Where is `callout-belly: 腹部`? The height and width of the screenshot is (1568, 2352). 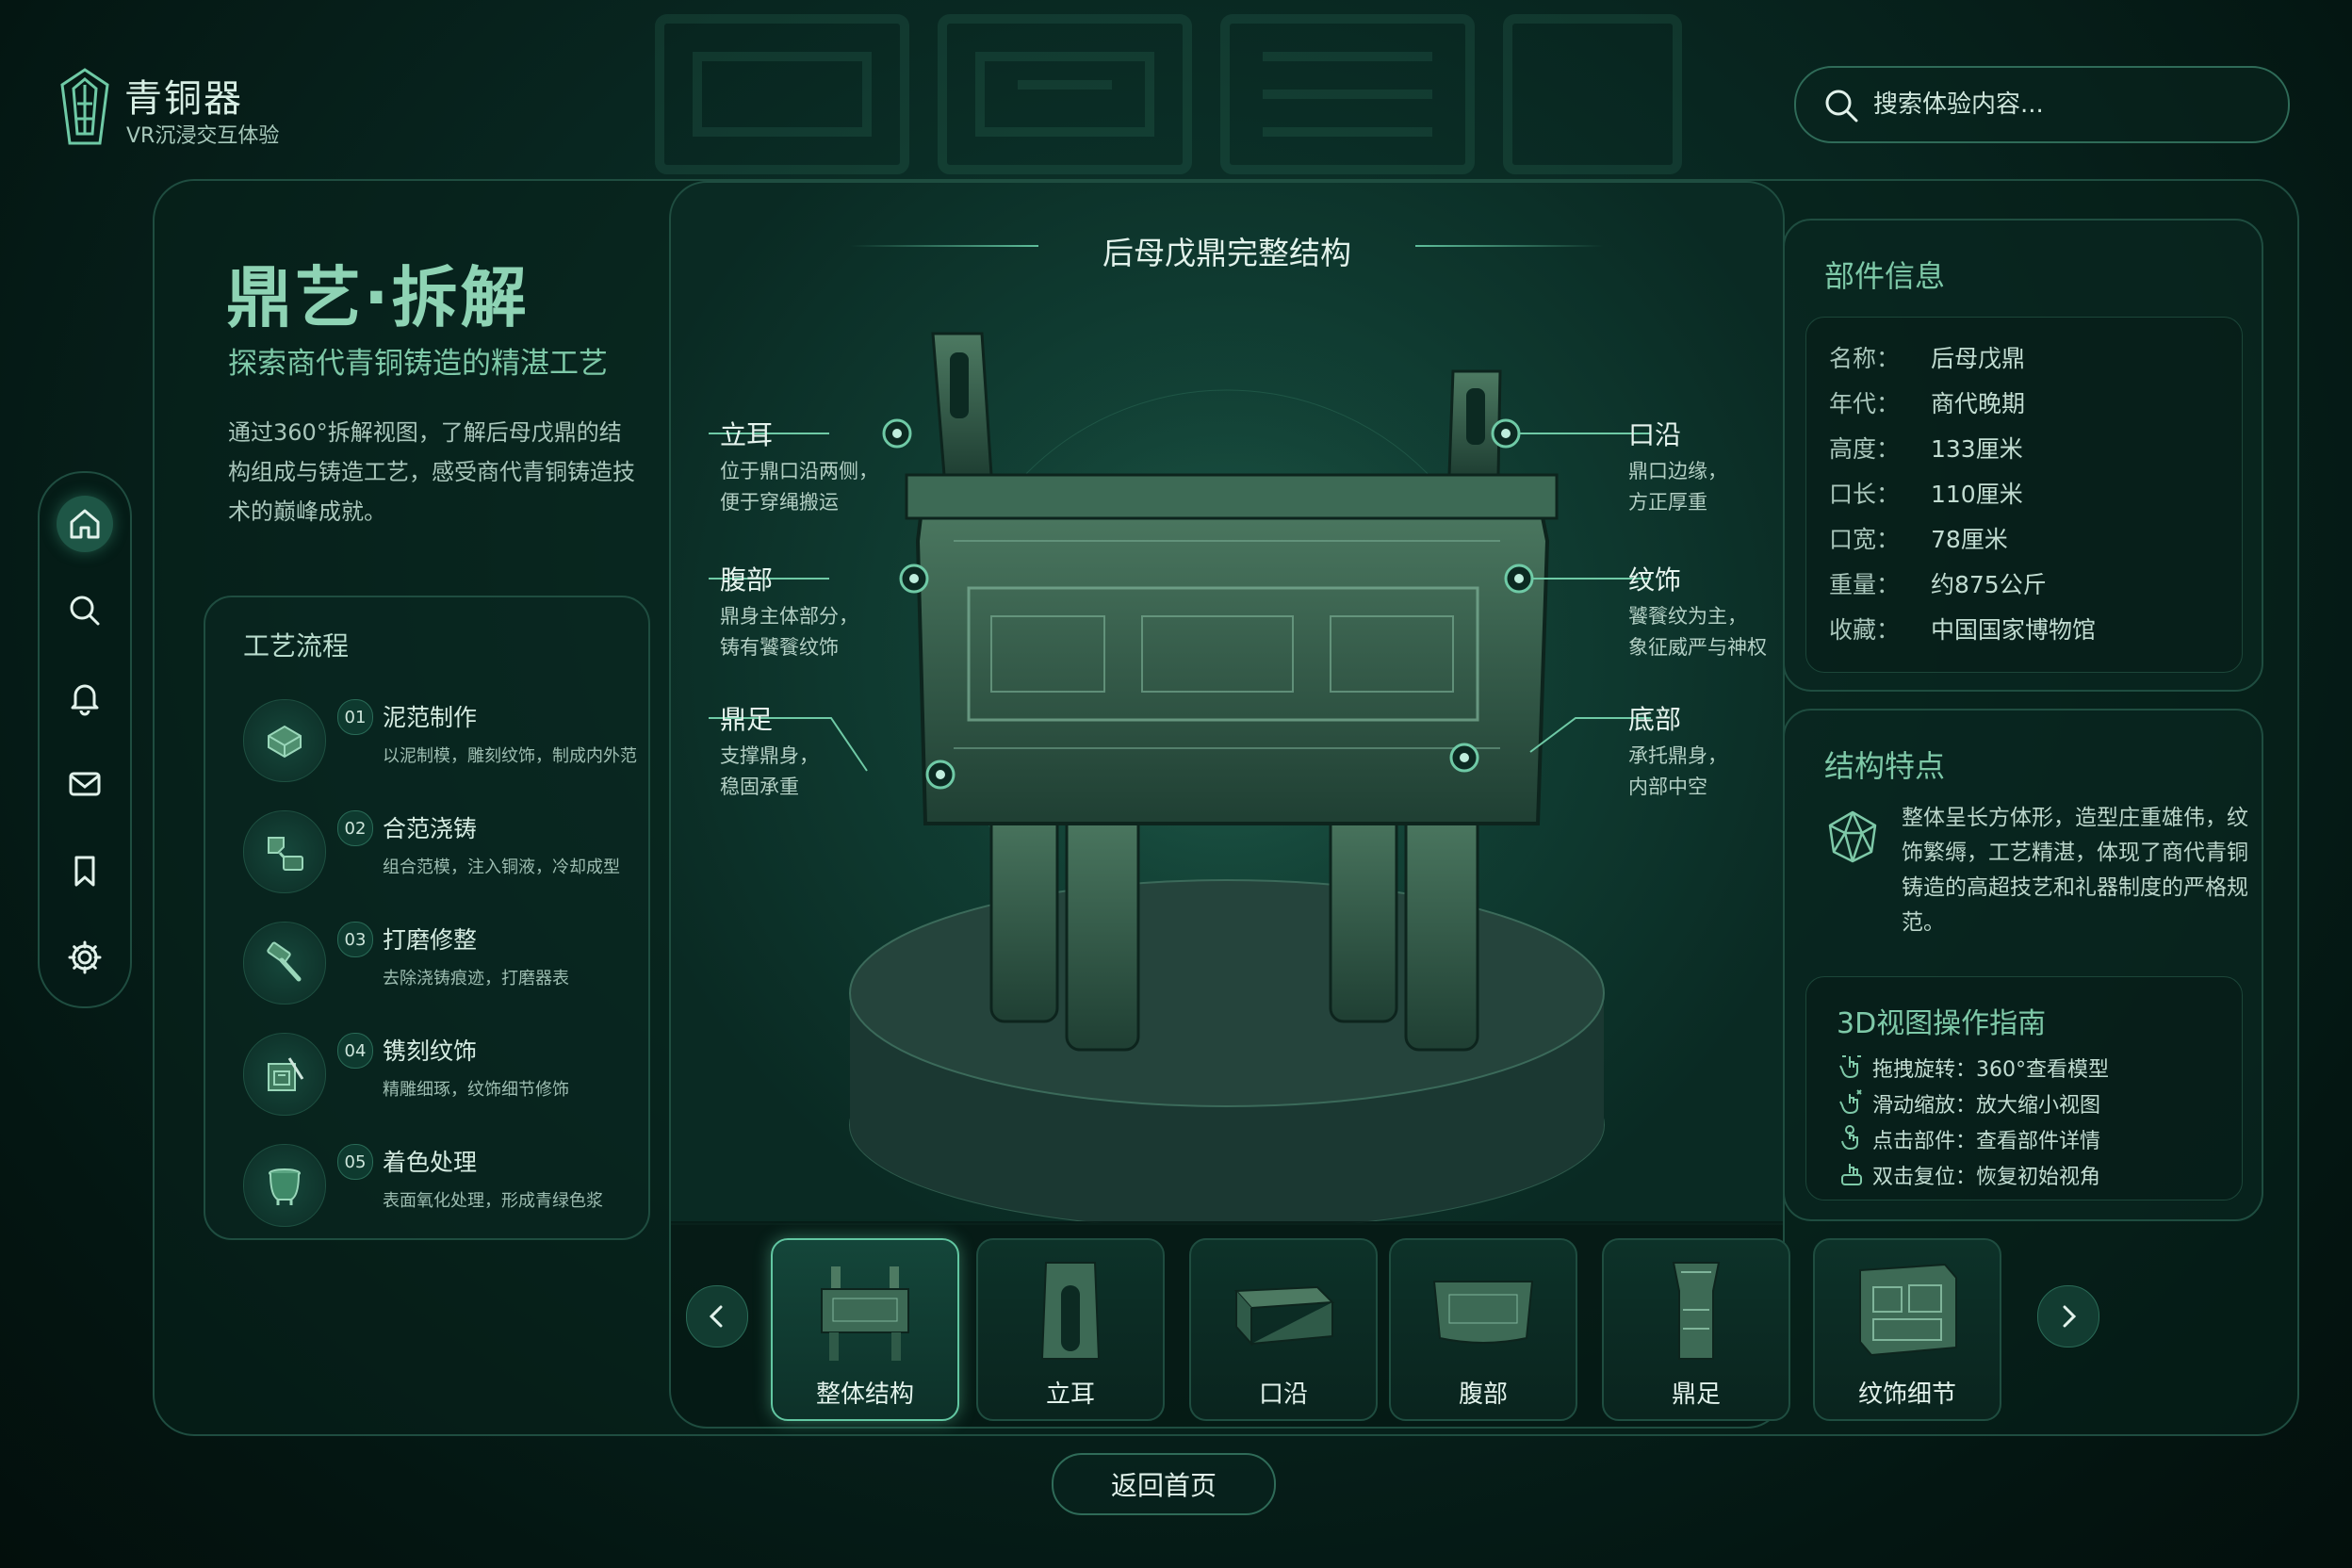 callout-belly: 腹部 is located at coordinates (746, 578).